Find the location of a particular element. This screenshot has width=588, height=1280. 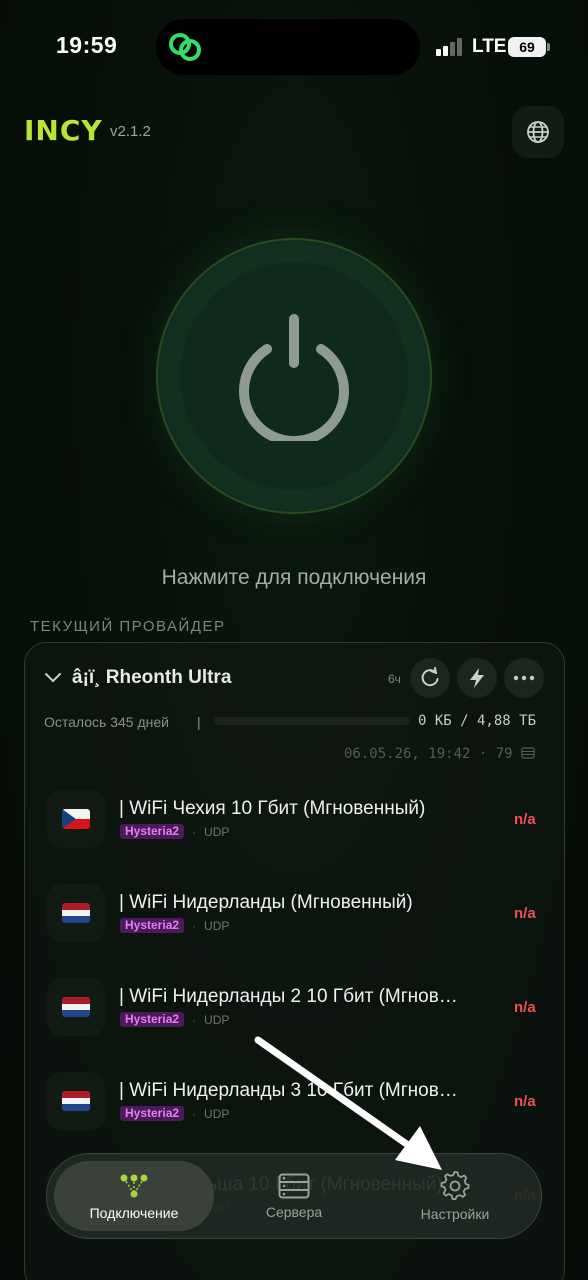

server-name: | WiFi Нидерланды (Мгновенный) is located at coordinates (266, 902).